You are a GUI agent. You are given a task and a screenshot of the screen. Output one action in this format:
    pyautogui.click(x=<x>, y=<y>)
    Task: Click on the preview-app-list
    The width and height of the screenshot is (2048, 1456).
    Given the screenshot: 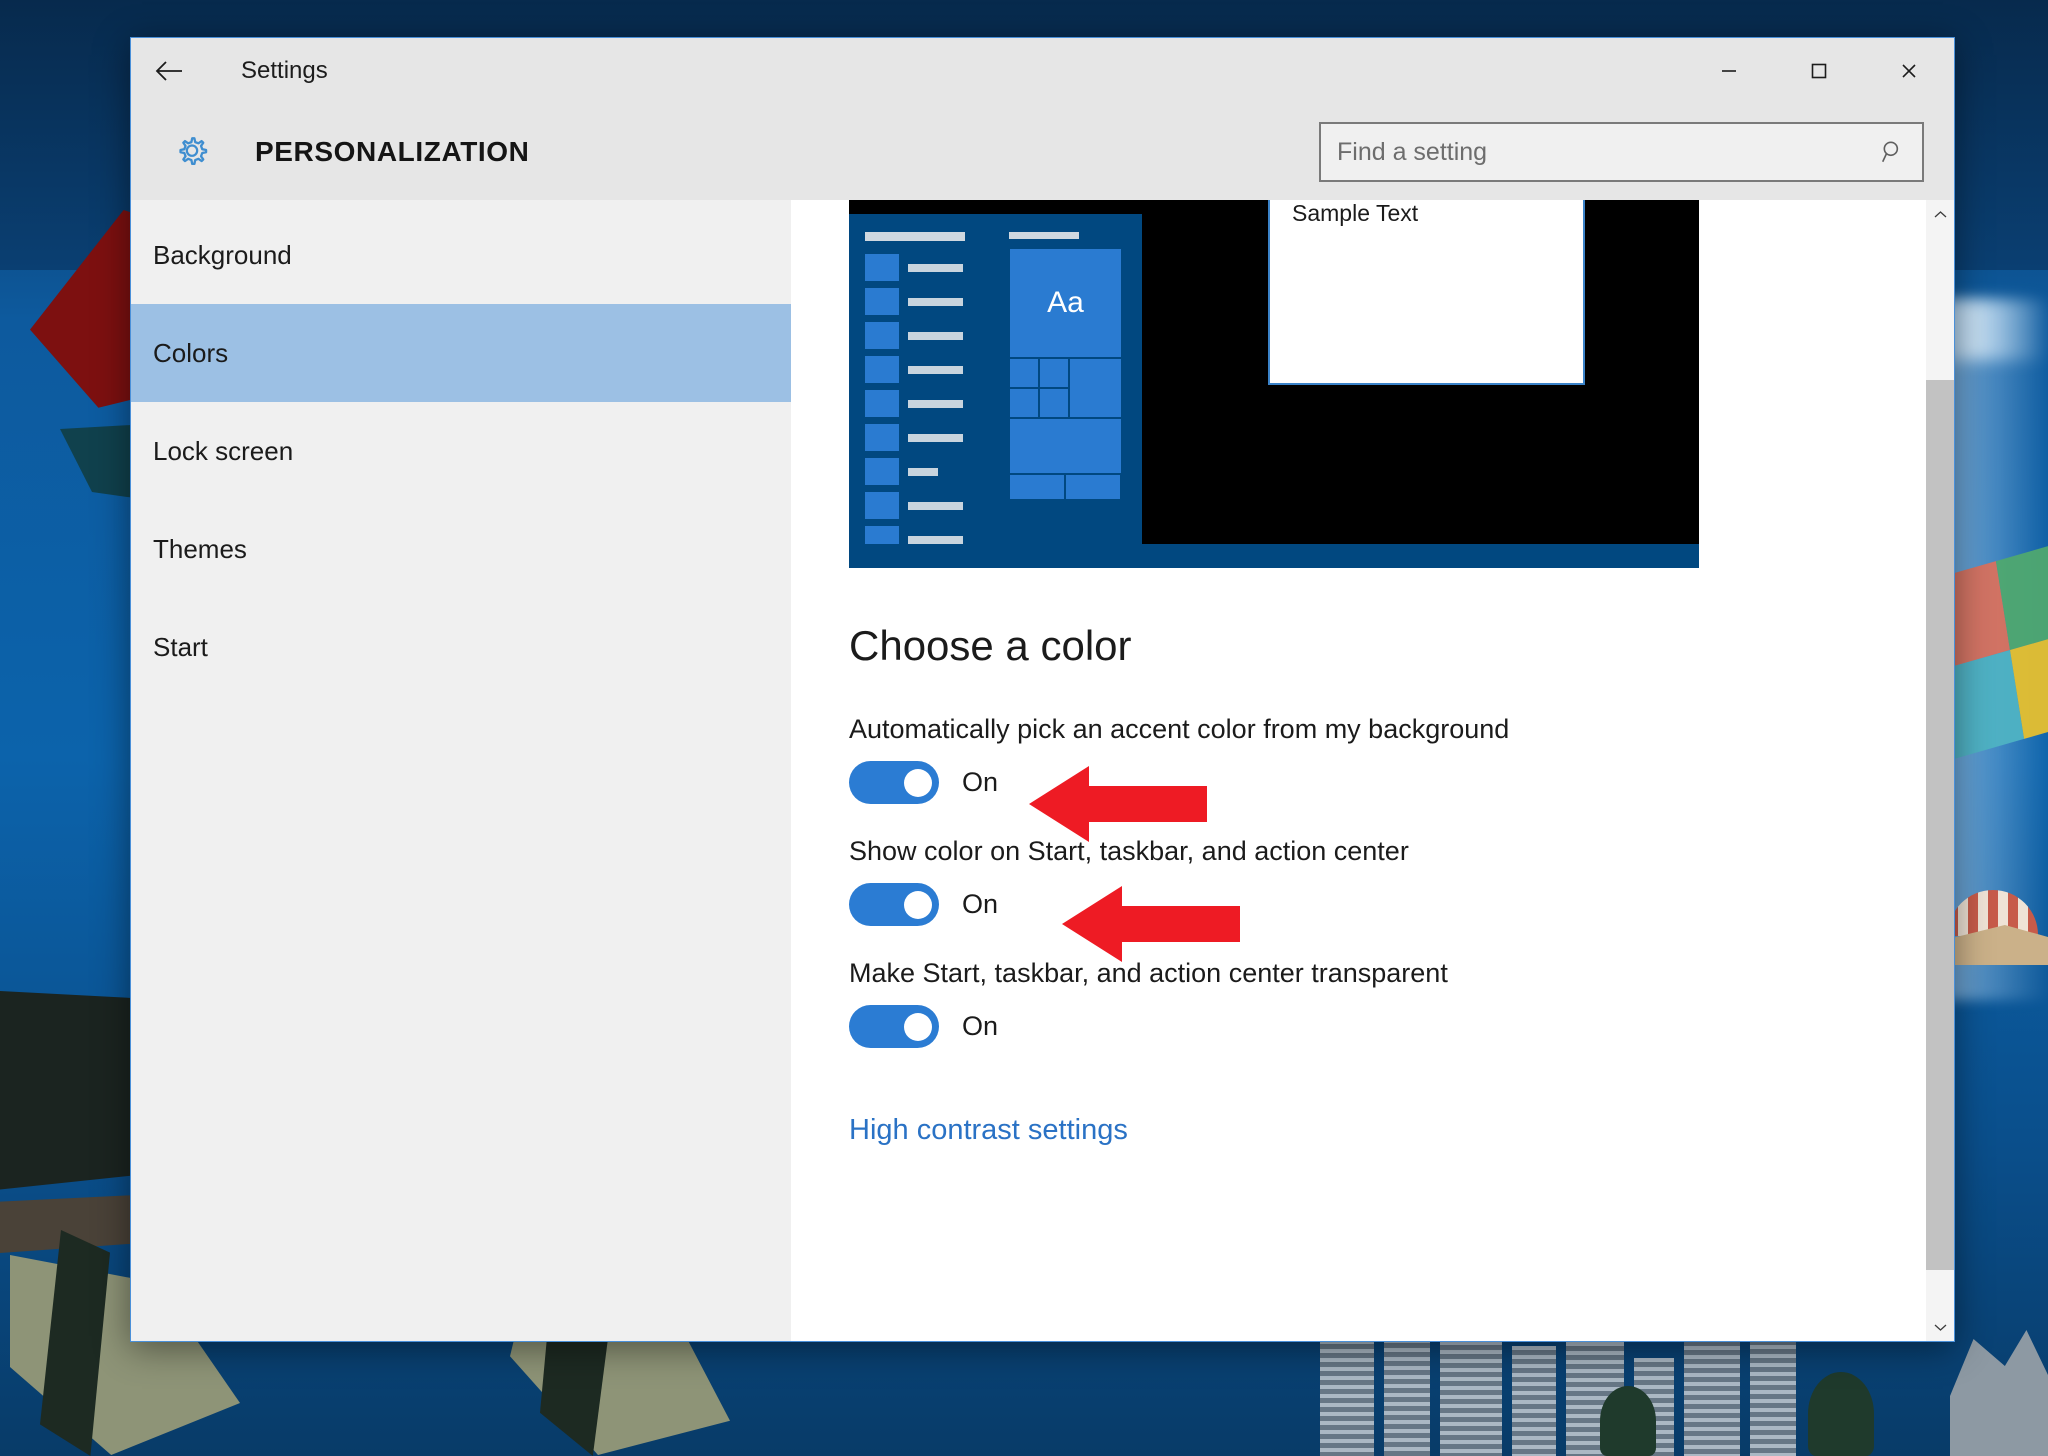 What is the action you would take?
    pyautogui.click(x=925, y=400)
    